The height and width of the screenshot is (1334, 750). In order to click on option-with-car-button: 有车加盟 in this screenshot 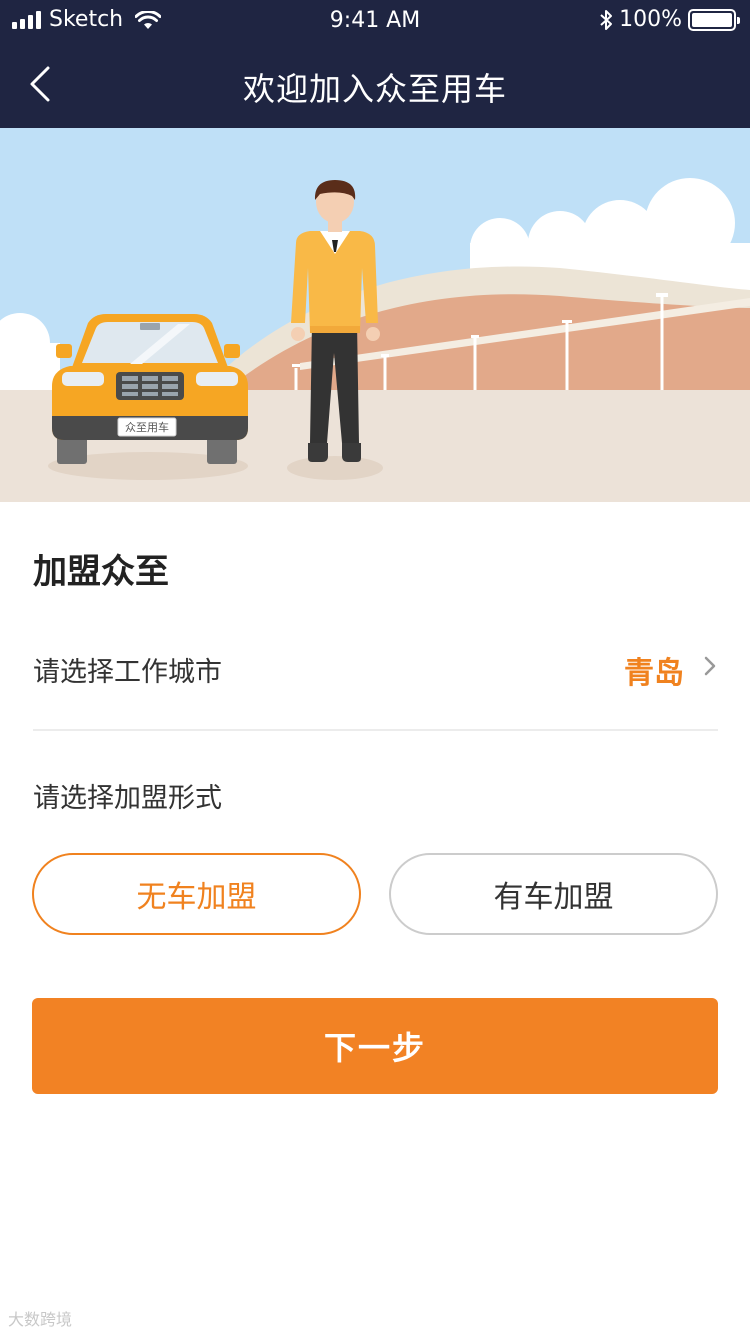, I will do `click(553, 894)`.